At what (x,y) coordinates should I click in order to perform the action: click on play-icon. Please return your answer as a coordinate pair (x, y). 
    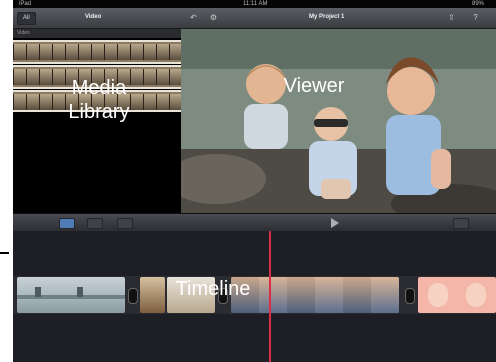
    Looking at the image, I should click on (335, 223).